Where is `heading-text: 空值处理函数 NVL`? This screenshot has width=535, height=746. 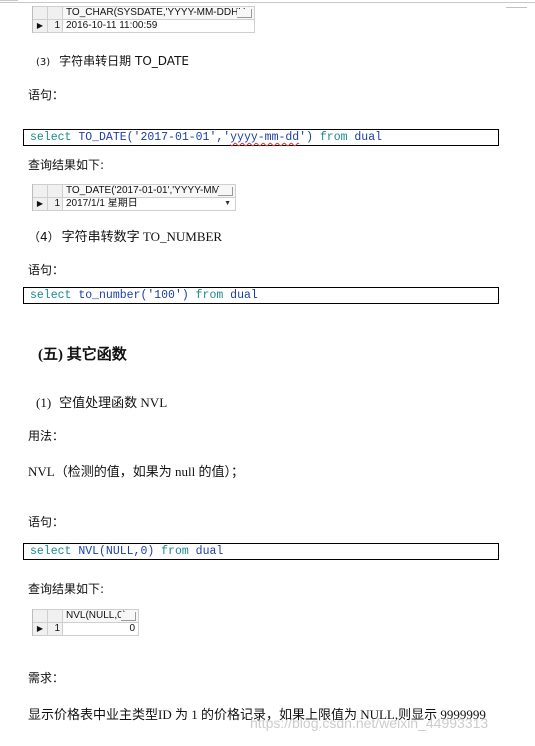 heading-text: 空值处理函数 NVL is located at coordinates (113, 402).